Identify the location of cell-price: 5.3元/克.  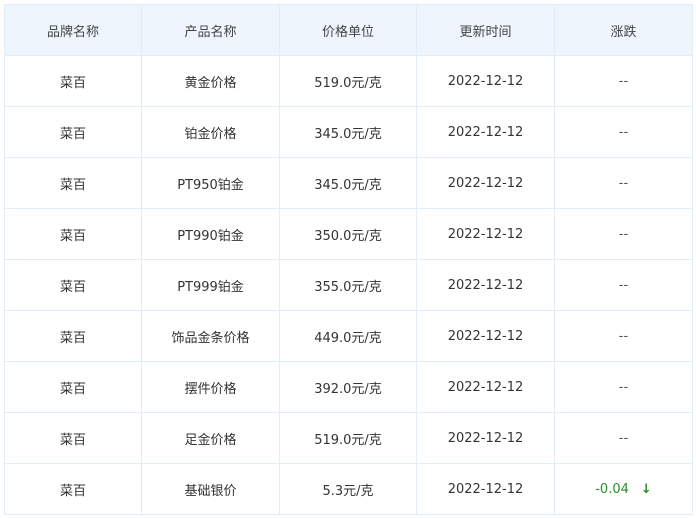
(348, 489).